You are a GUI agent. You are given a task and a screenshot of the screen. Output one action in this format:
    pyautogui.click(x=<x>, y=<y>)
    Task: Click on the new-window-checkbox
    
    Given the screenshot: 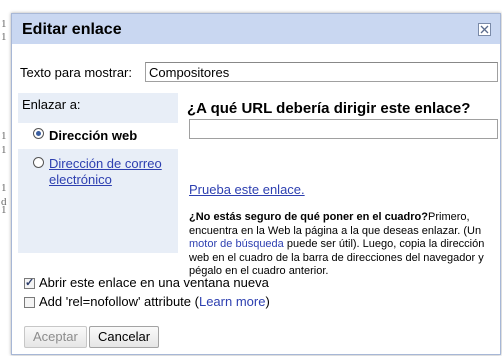 What is the action you would take?
    pyautogui.click(x=29, y=282)
    